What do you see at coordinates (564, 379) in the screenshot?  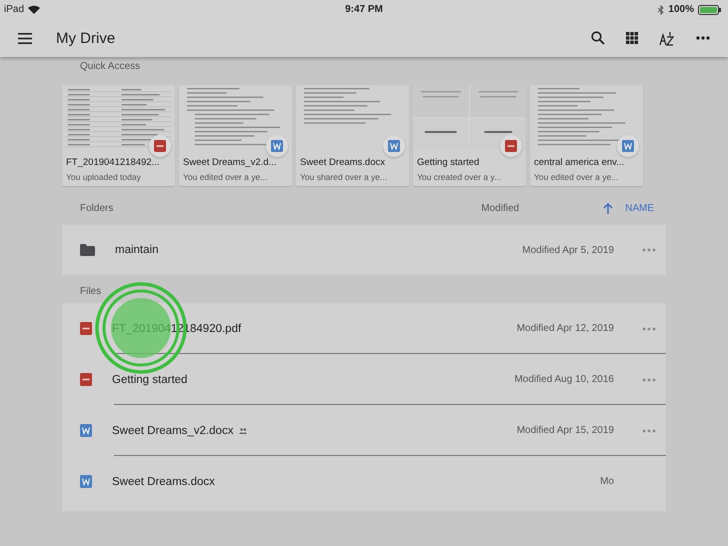 I see `modified-date: Modified Aug 10, 2016` at bounding box center [564, 379].